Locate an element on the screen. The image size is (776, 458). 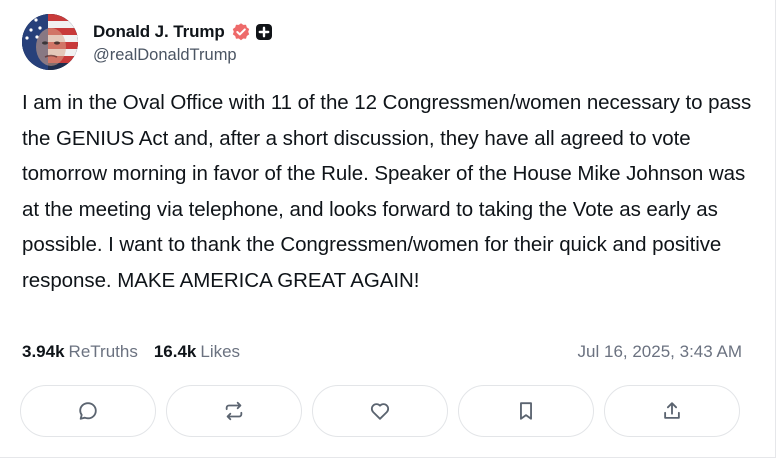
like-button is located at coordinates (380, 411).